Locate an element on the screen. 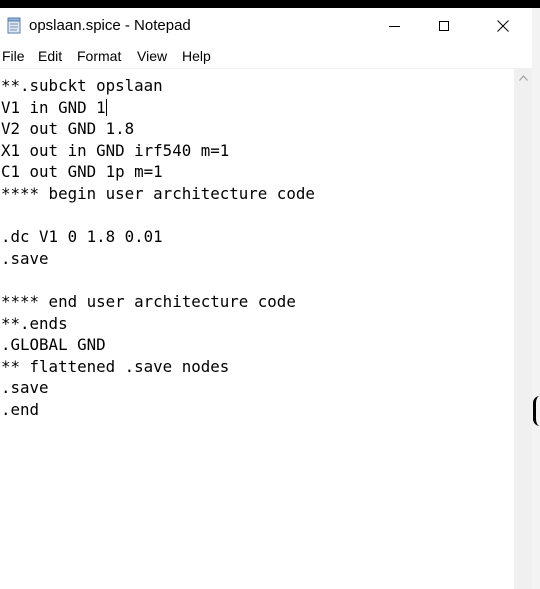  code-line: ** flattened .save nodes is located at coordinates (115, 366).